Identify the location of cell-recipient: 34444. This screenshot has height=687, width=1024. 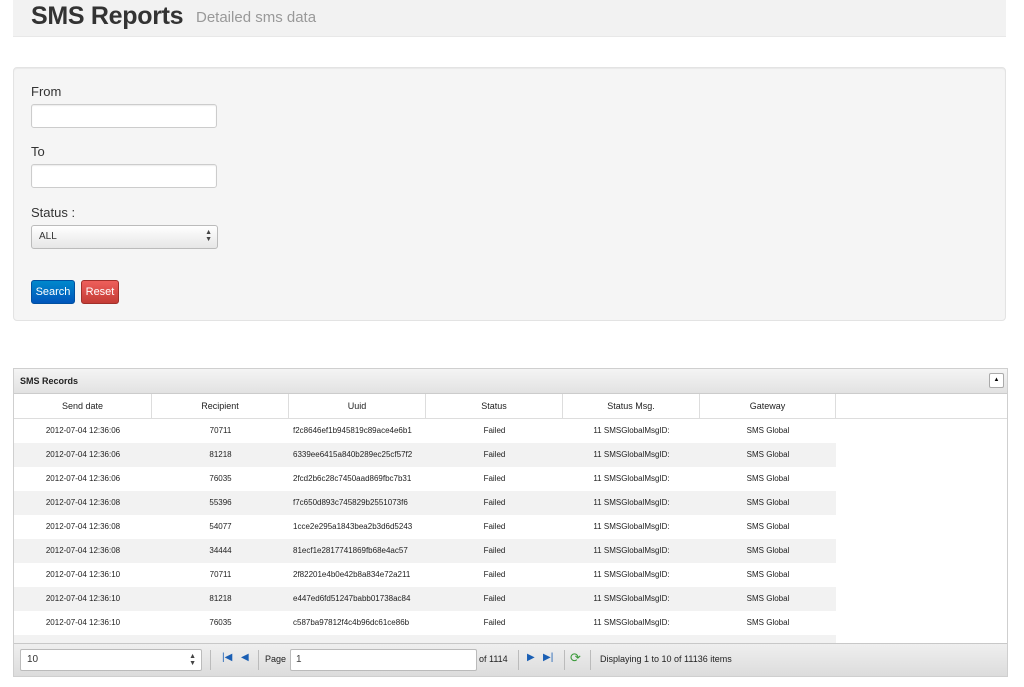
(220, 550).